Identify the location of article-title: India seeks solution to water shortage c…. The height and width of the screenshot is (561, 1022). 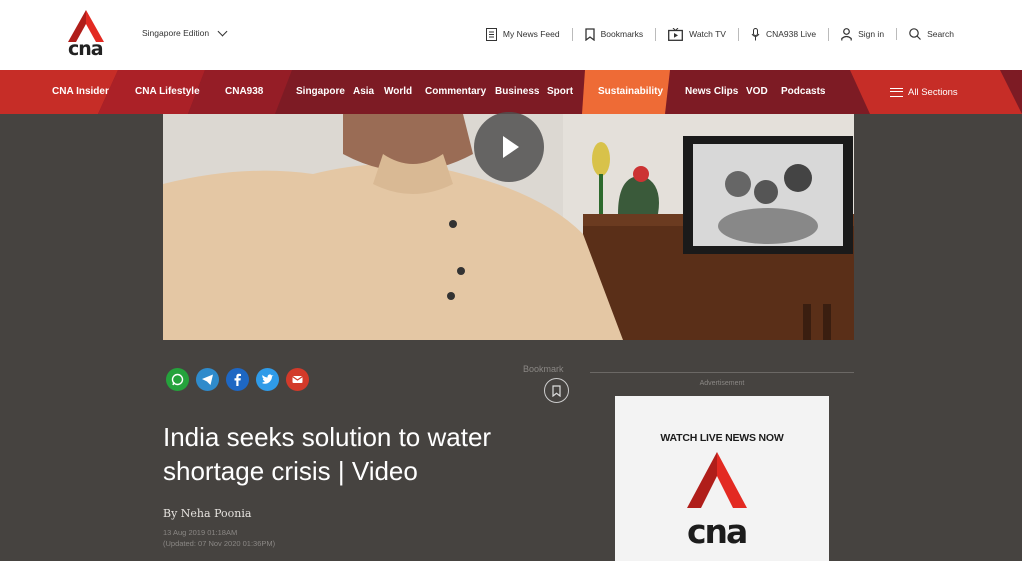
(327, 454).